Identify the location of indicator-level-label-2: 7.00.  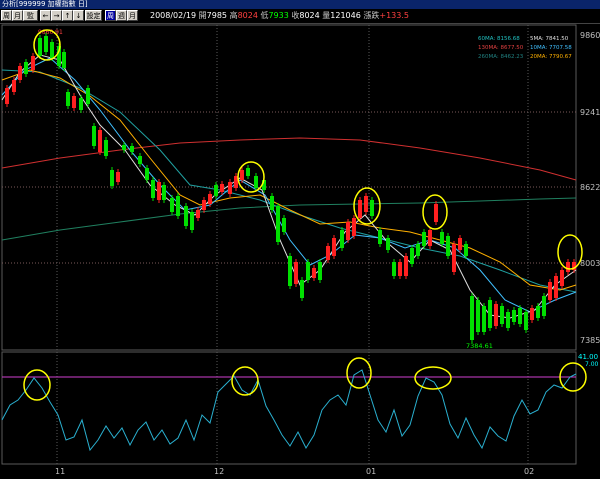
(592, 364).